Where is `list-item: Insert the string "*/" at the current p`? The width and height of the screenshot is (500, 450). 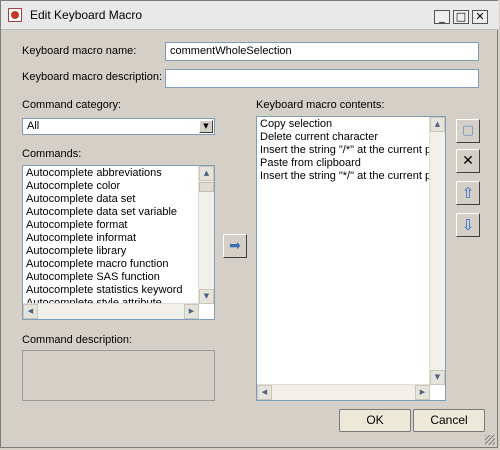
list-item: Insert the string "*/" at the current p is located at coordinates (345, 176).